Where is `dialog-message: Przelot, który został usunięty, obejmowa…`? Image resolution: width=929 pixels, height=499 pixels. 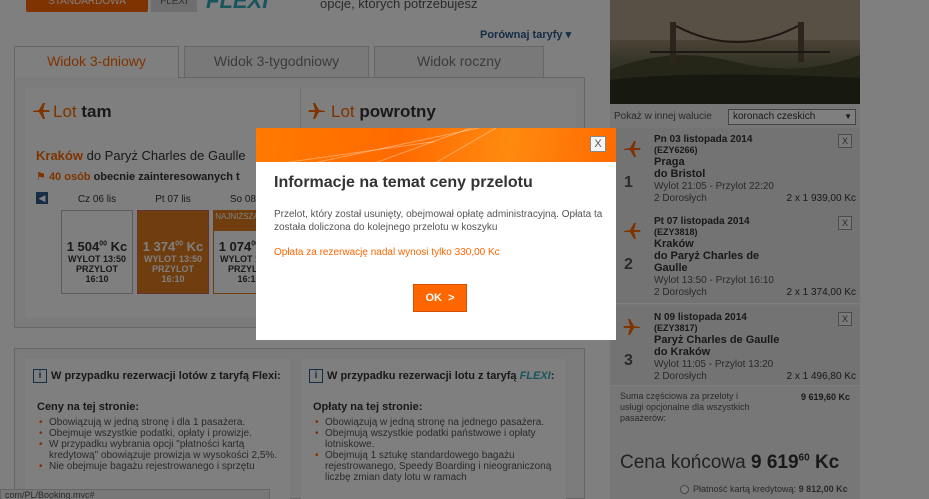 dialog-message: Przelot, który został usunięty, obejmowa… is located at coordinates (438, 221).